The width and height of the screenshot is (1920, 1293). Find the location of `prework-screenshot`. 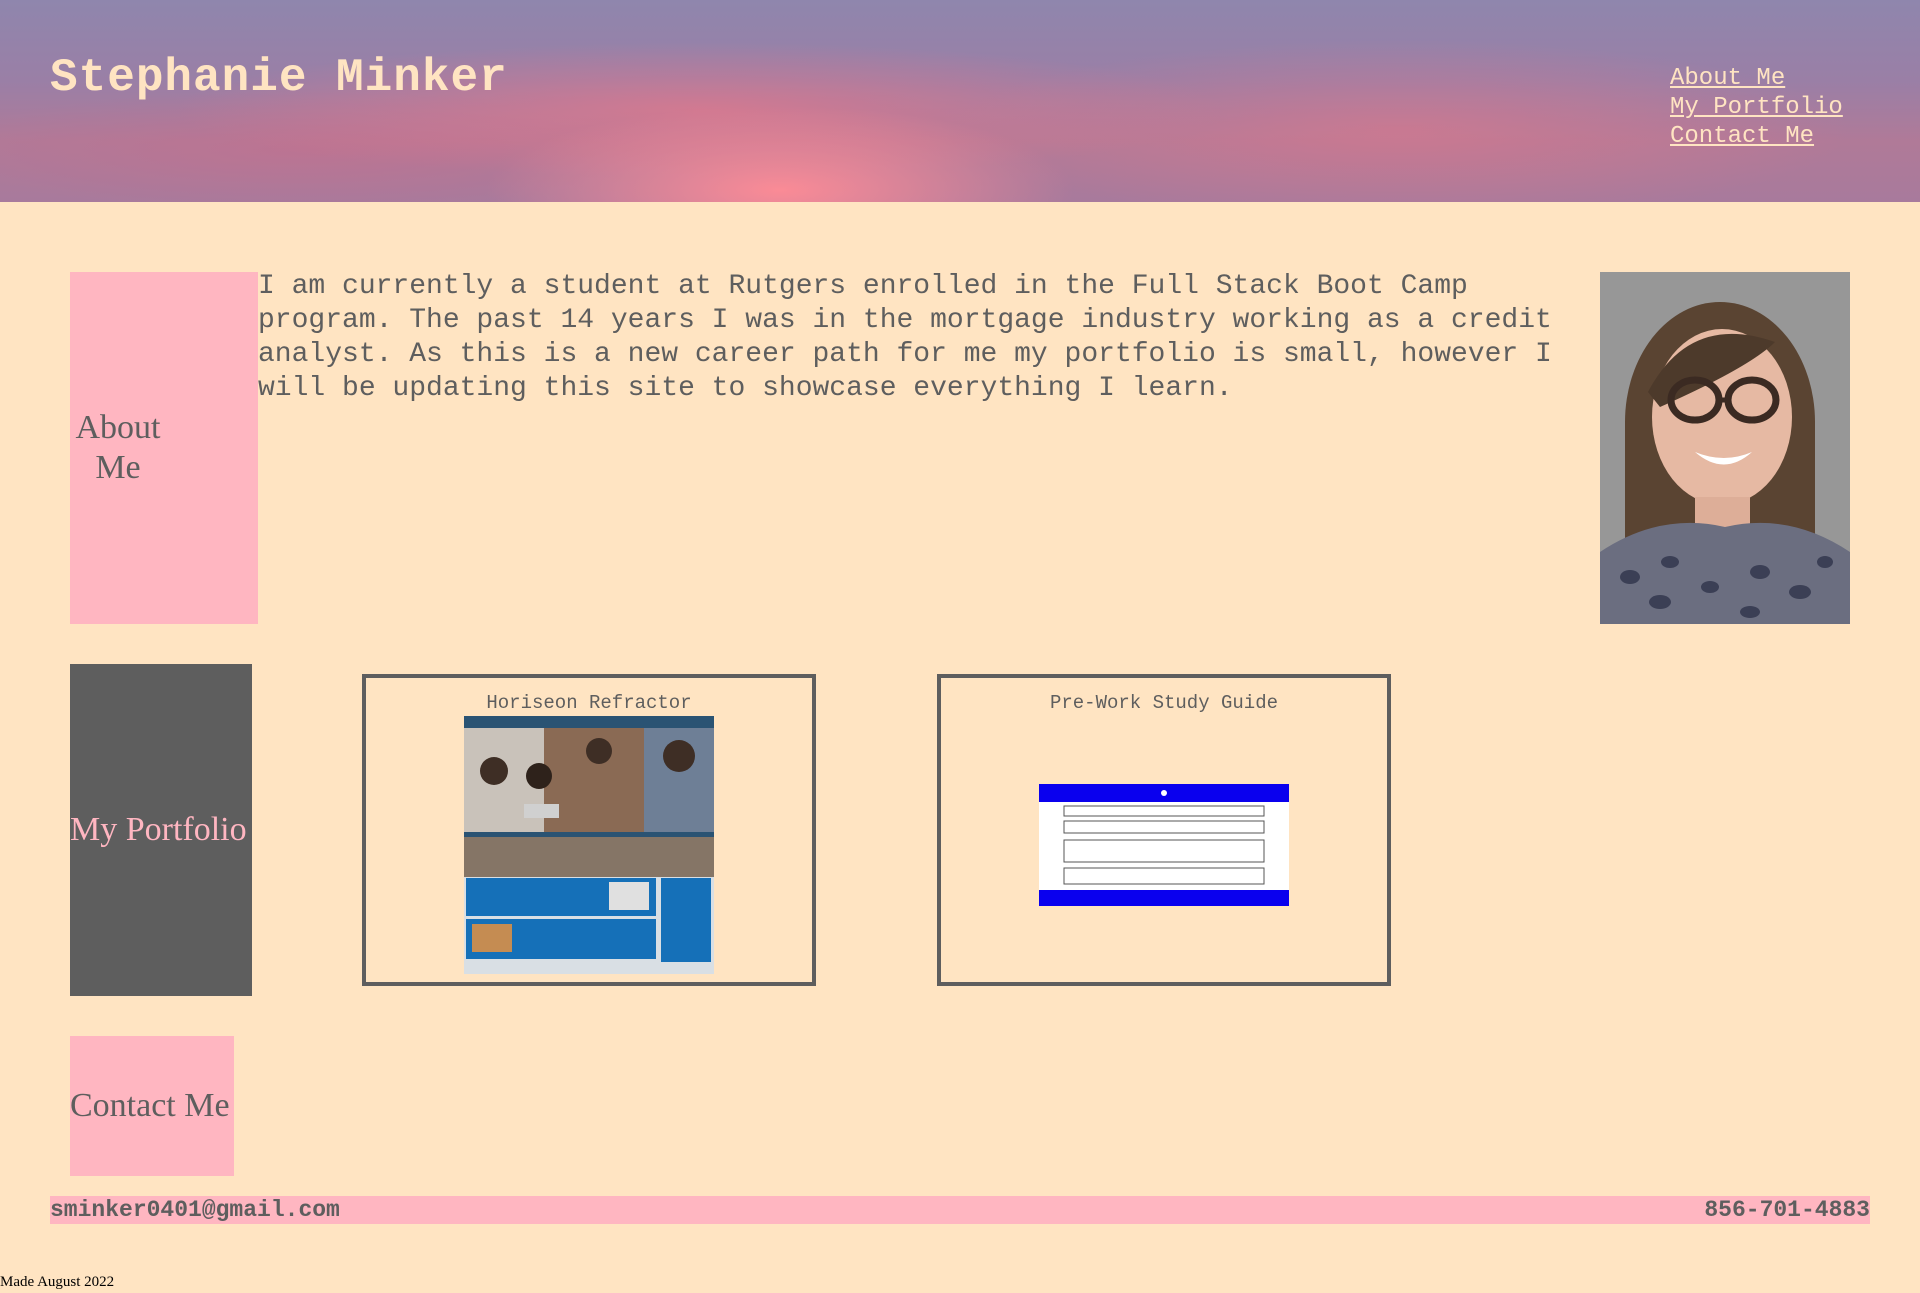

prework-screenshot is located at coordinates (1164, 845).